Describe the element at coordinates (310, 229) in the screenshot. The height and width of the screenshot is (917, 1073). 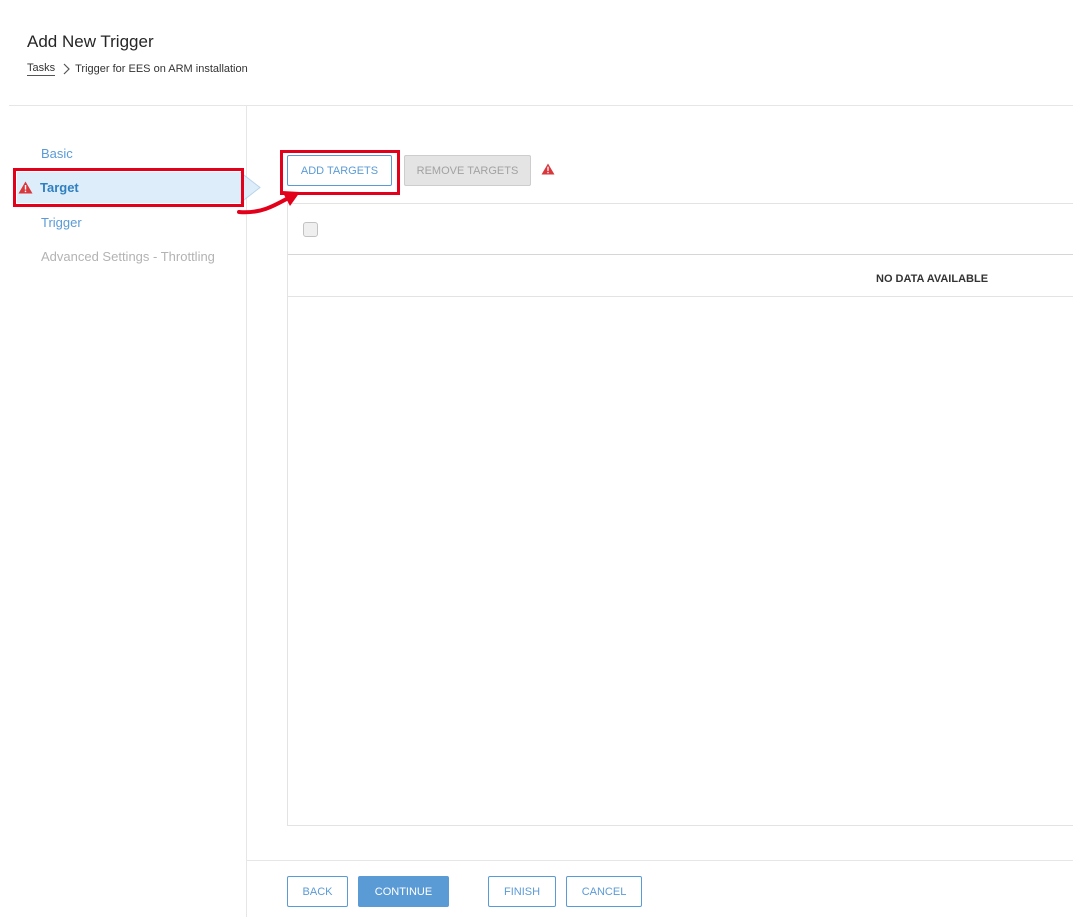
I see `select-all-checkbox` at that location.